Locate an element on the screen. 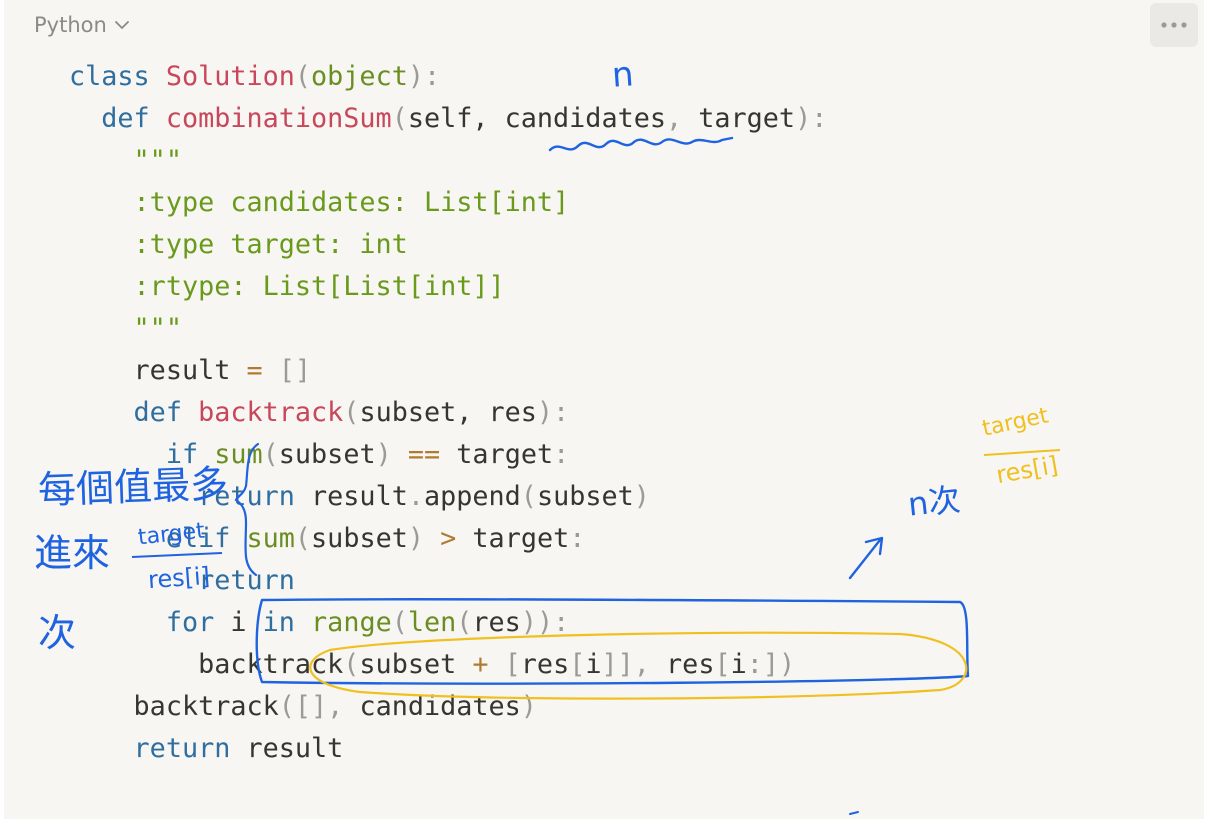 Image resolution: width=1218 pixels, height=819 pixels. code-line: backtrack([], candidates) is located at coordinates (335, 706).